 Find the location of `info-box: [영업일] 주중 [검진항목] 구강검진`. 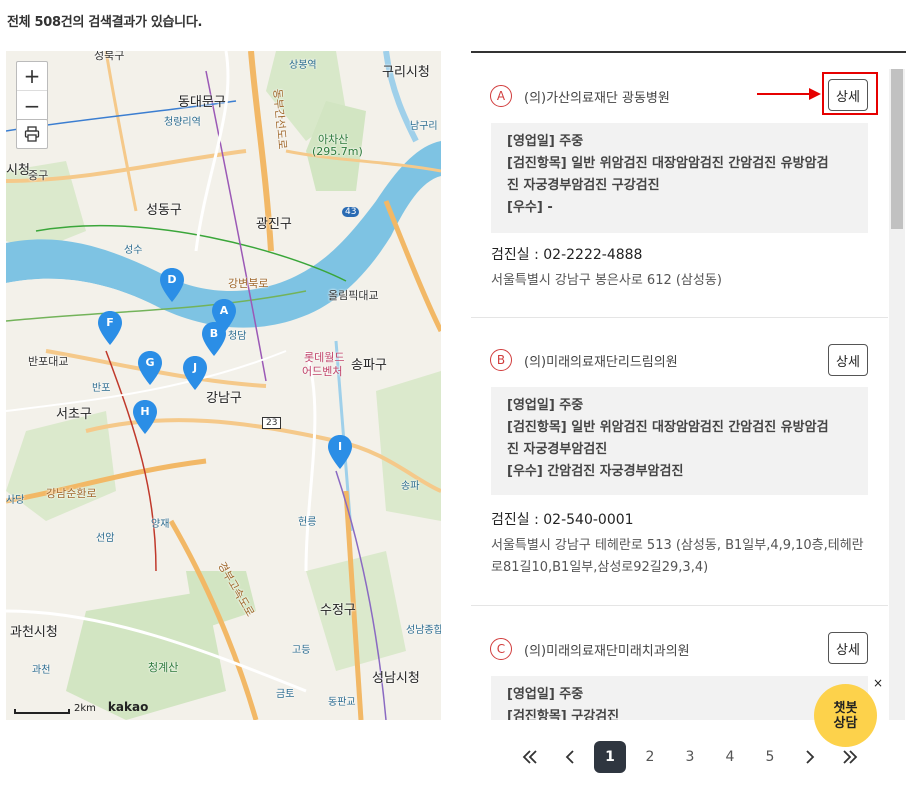

info-box: [영업일] 주중 [검진항목] 구강검진 is located at coordinates (679, 698).